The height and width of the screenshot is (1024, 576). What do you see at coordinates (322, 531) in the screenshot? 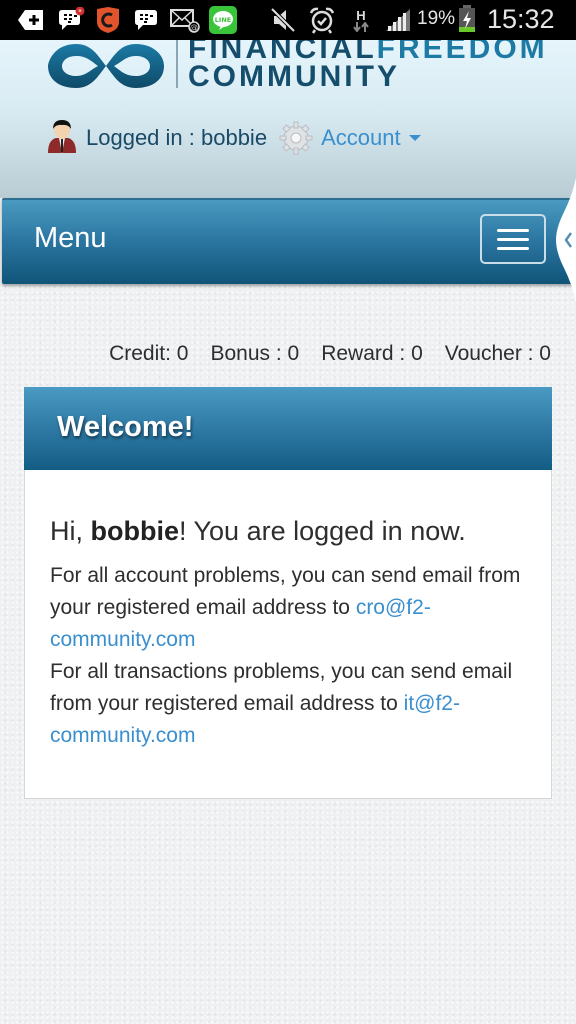
I see `greeting-suffix: ! You are logged in now.` at bounding box center [322, 531].